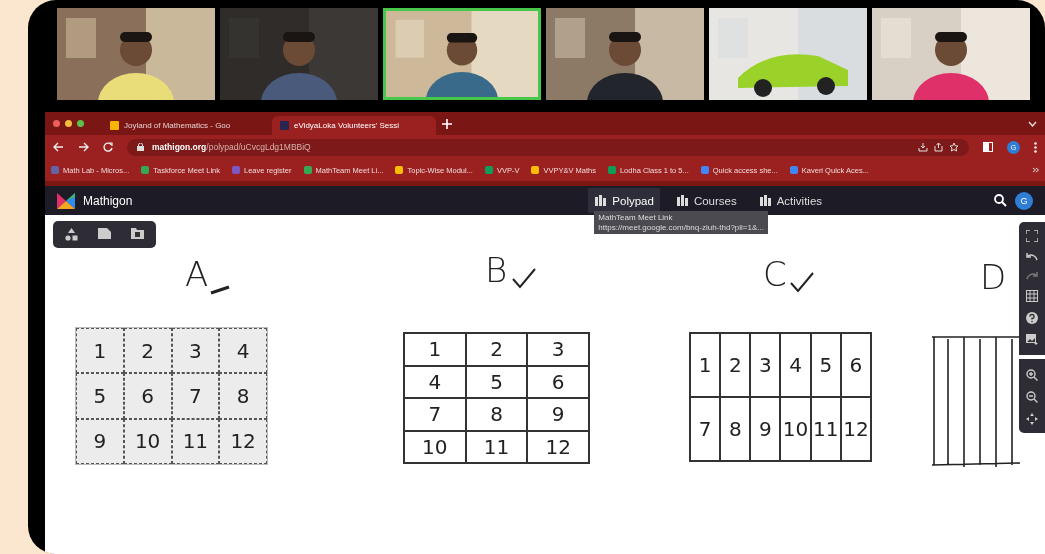  Describe the element at coordinates (1032, 339) in the screenshot. I see `image-icon` at that location.